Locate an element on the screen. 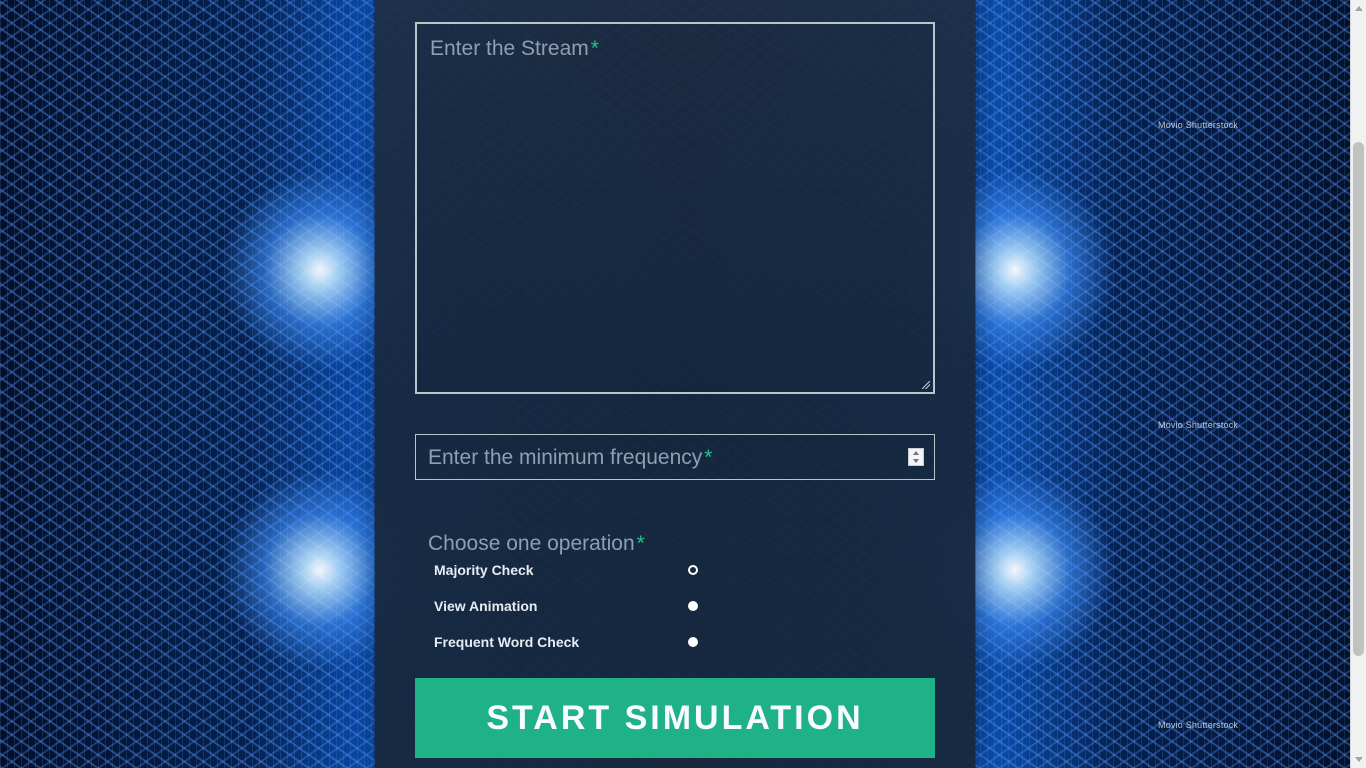 Image resolution: width=1366 pixels, height=768 pixels. minimum-frequency-input: Enter the minimum frequency* is located at coordinates (675, 457).